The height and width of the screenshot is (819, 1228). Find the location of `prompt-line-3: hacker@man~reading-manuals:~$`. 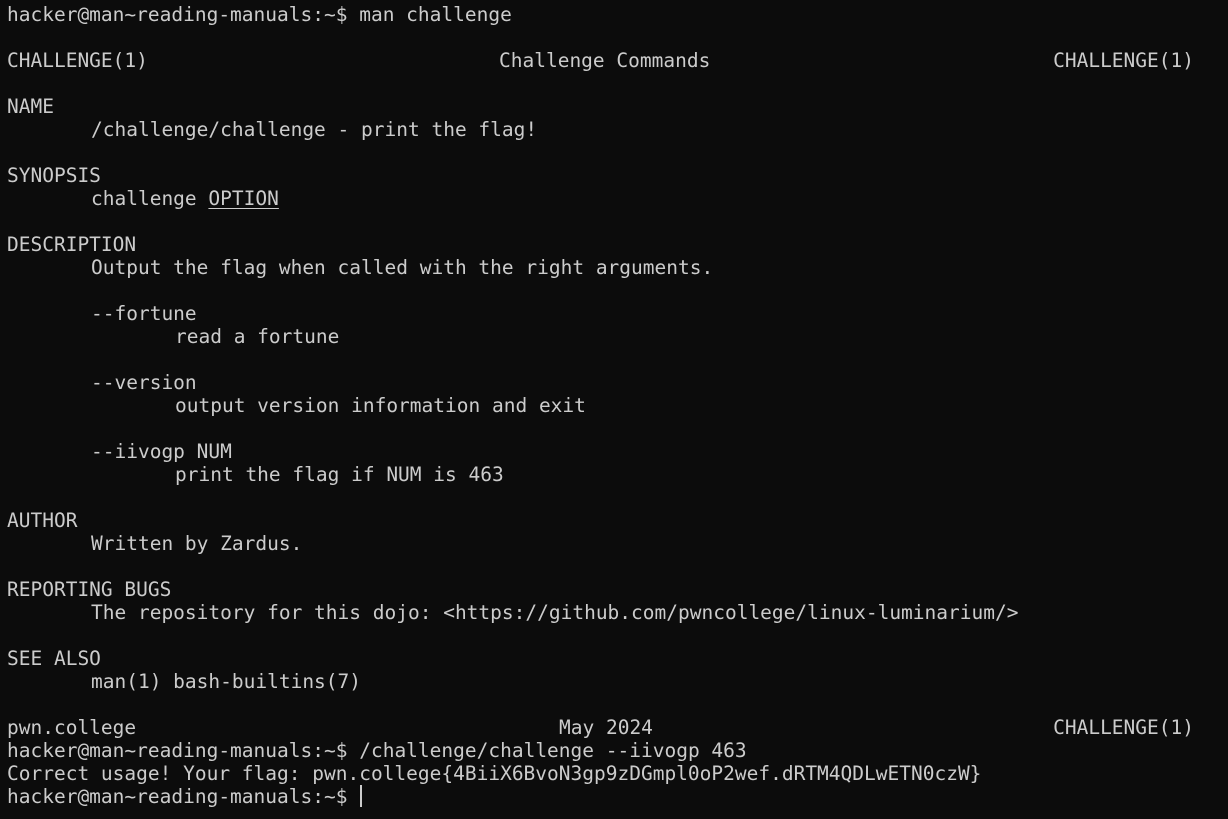

prompt-line-3: hacker@man~reading-manuals:~$ is located at coordinates (614, 796).